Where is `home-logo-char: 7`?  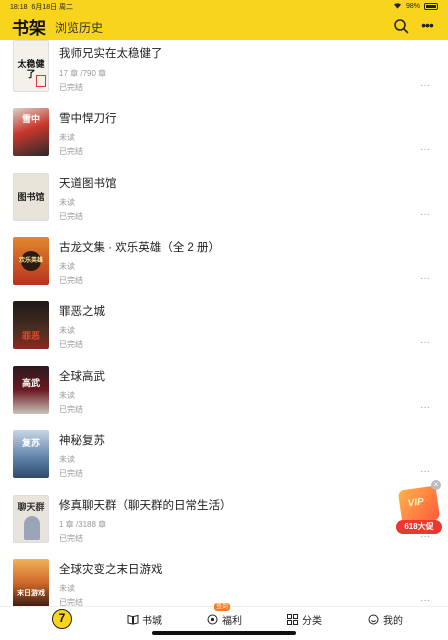 home-logo-char: 7 is located at coordinates (62, 618).